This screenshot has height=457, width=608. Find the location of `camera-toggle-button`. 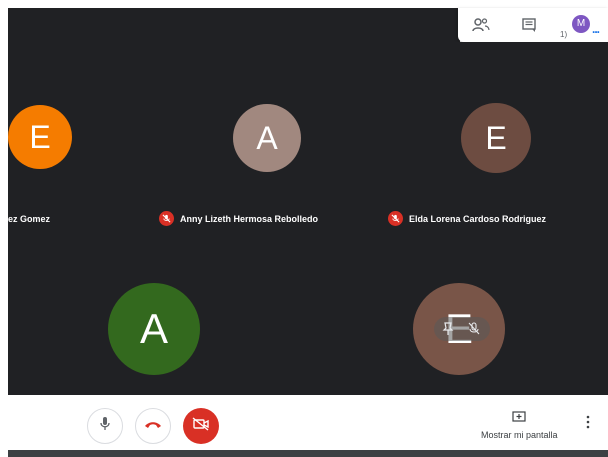

camera-toggle-button is located at coordinates (201, 426).